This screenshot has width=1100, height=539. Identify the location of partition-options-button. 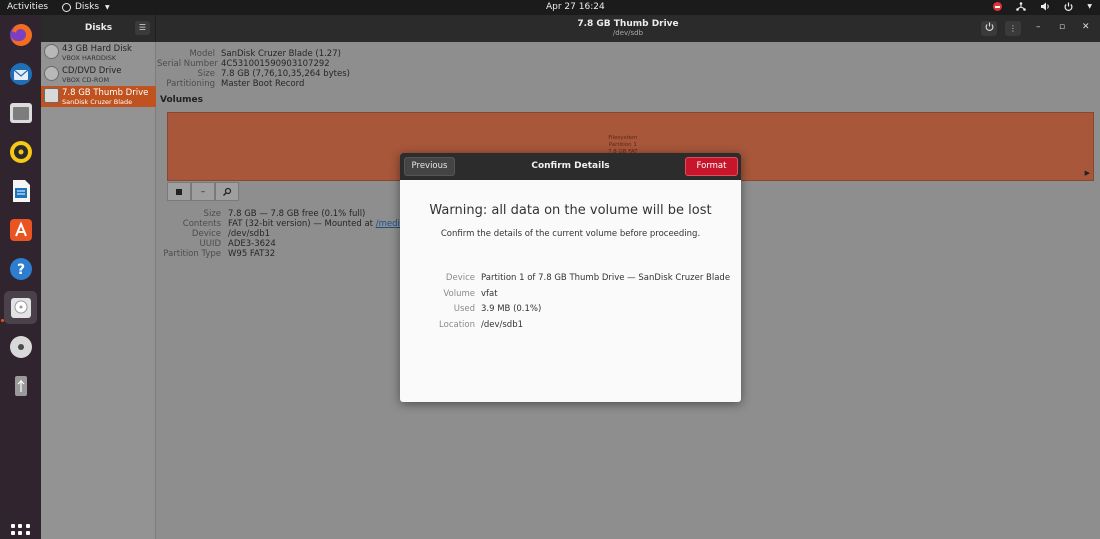
(227, 191).